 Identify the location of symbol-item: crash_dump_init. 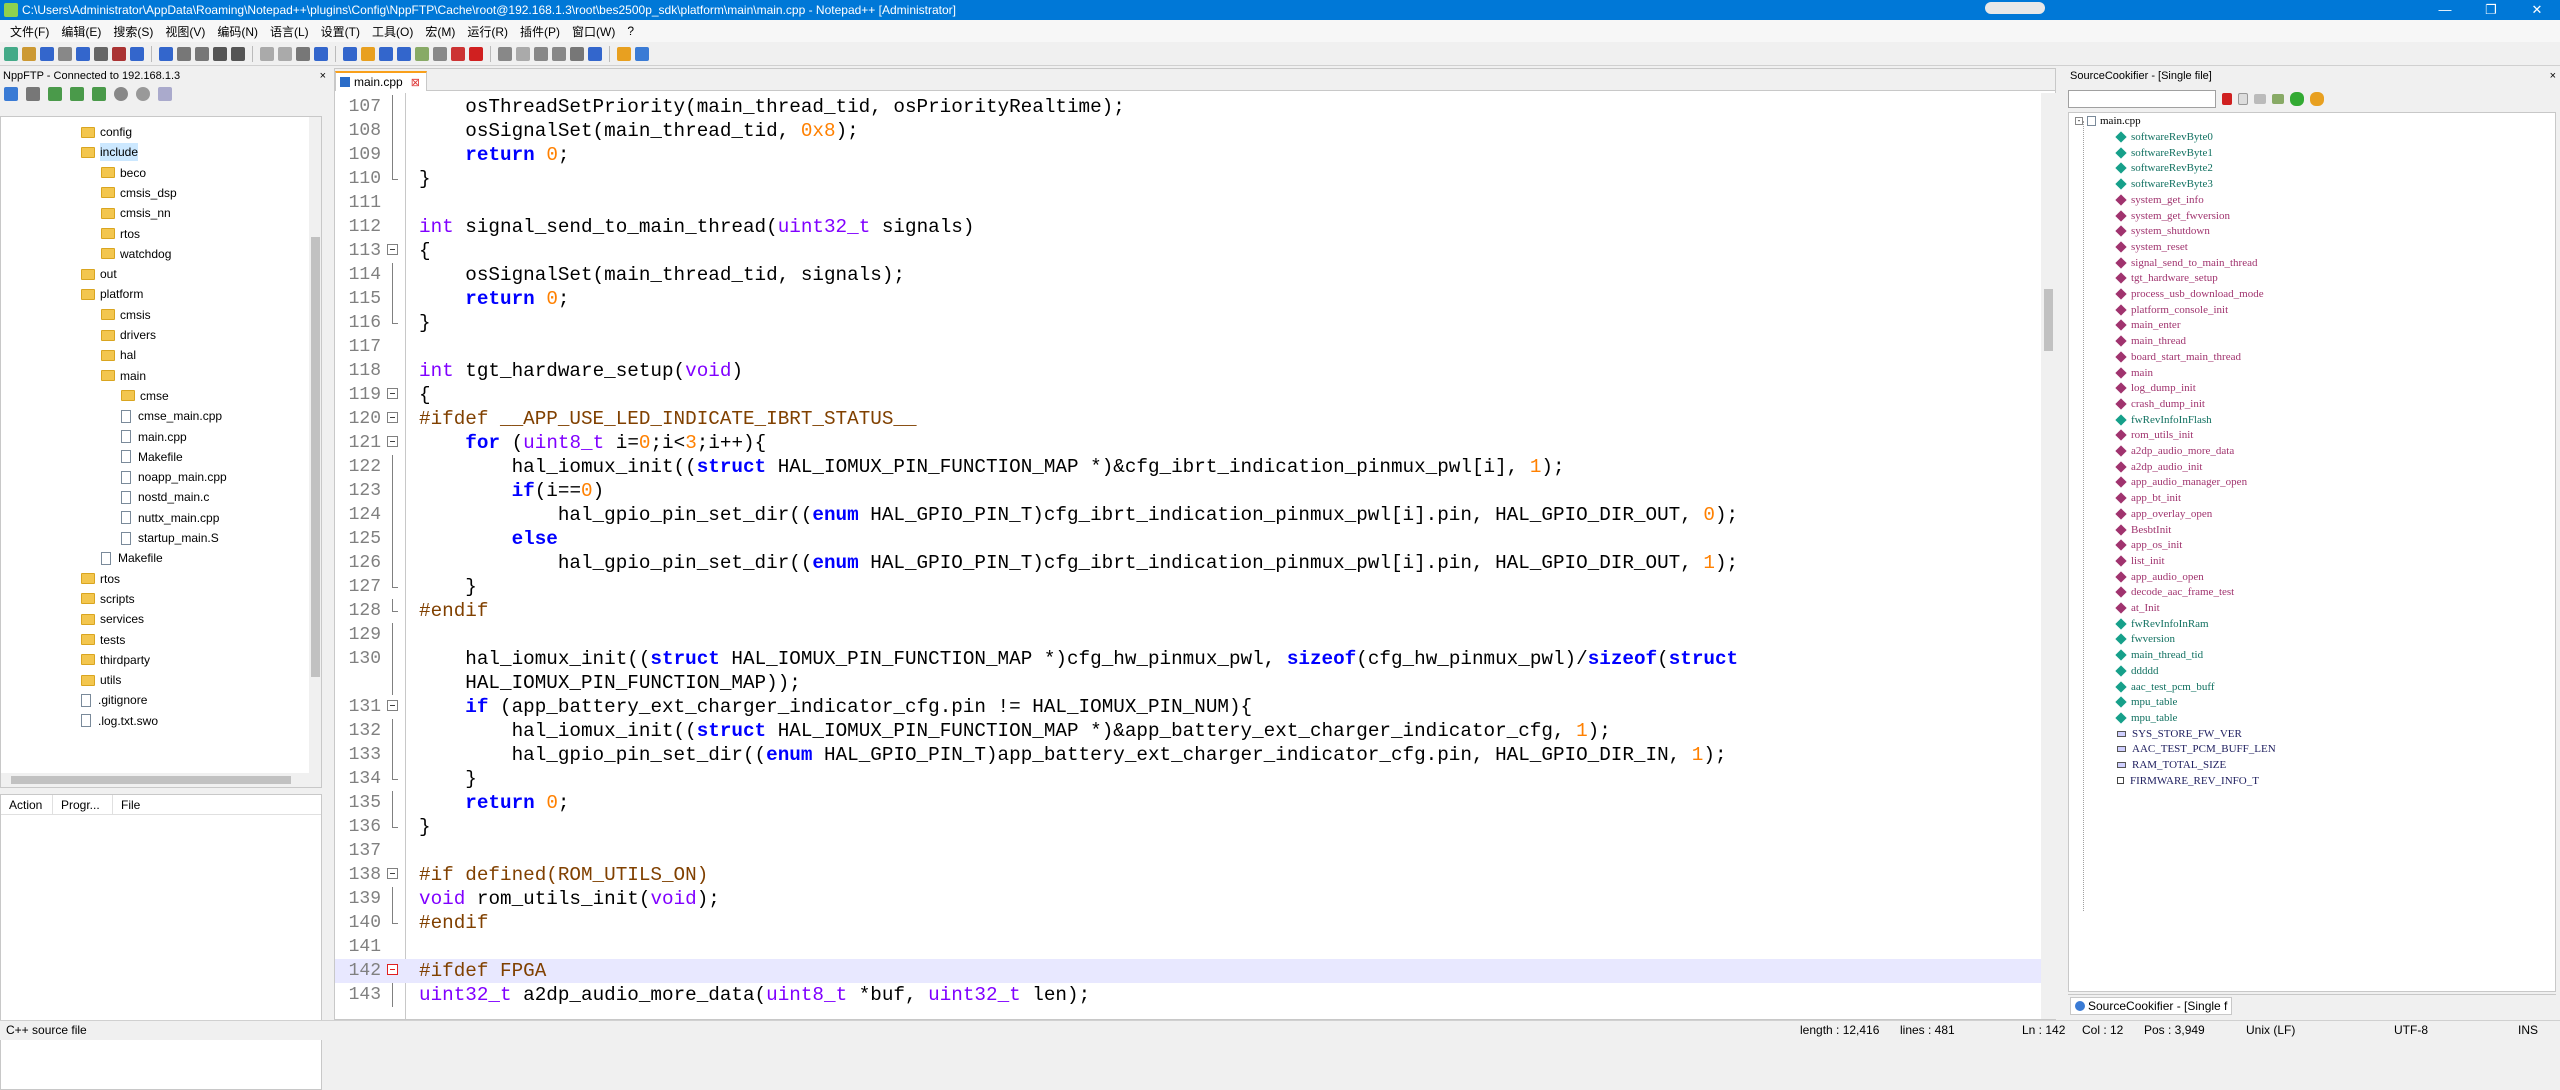
(2160, 404).